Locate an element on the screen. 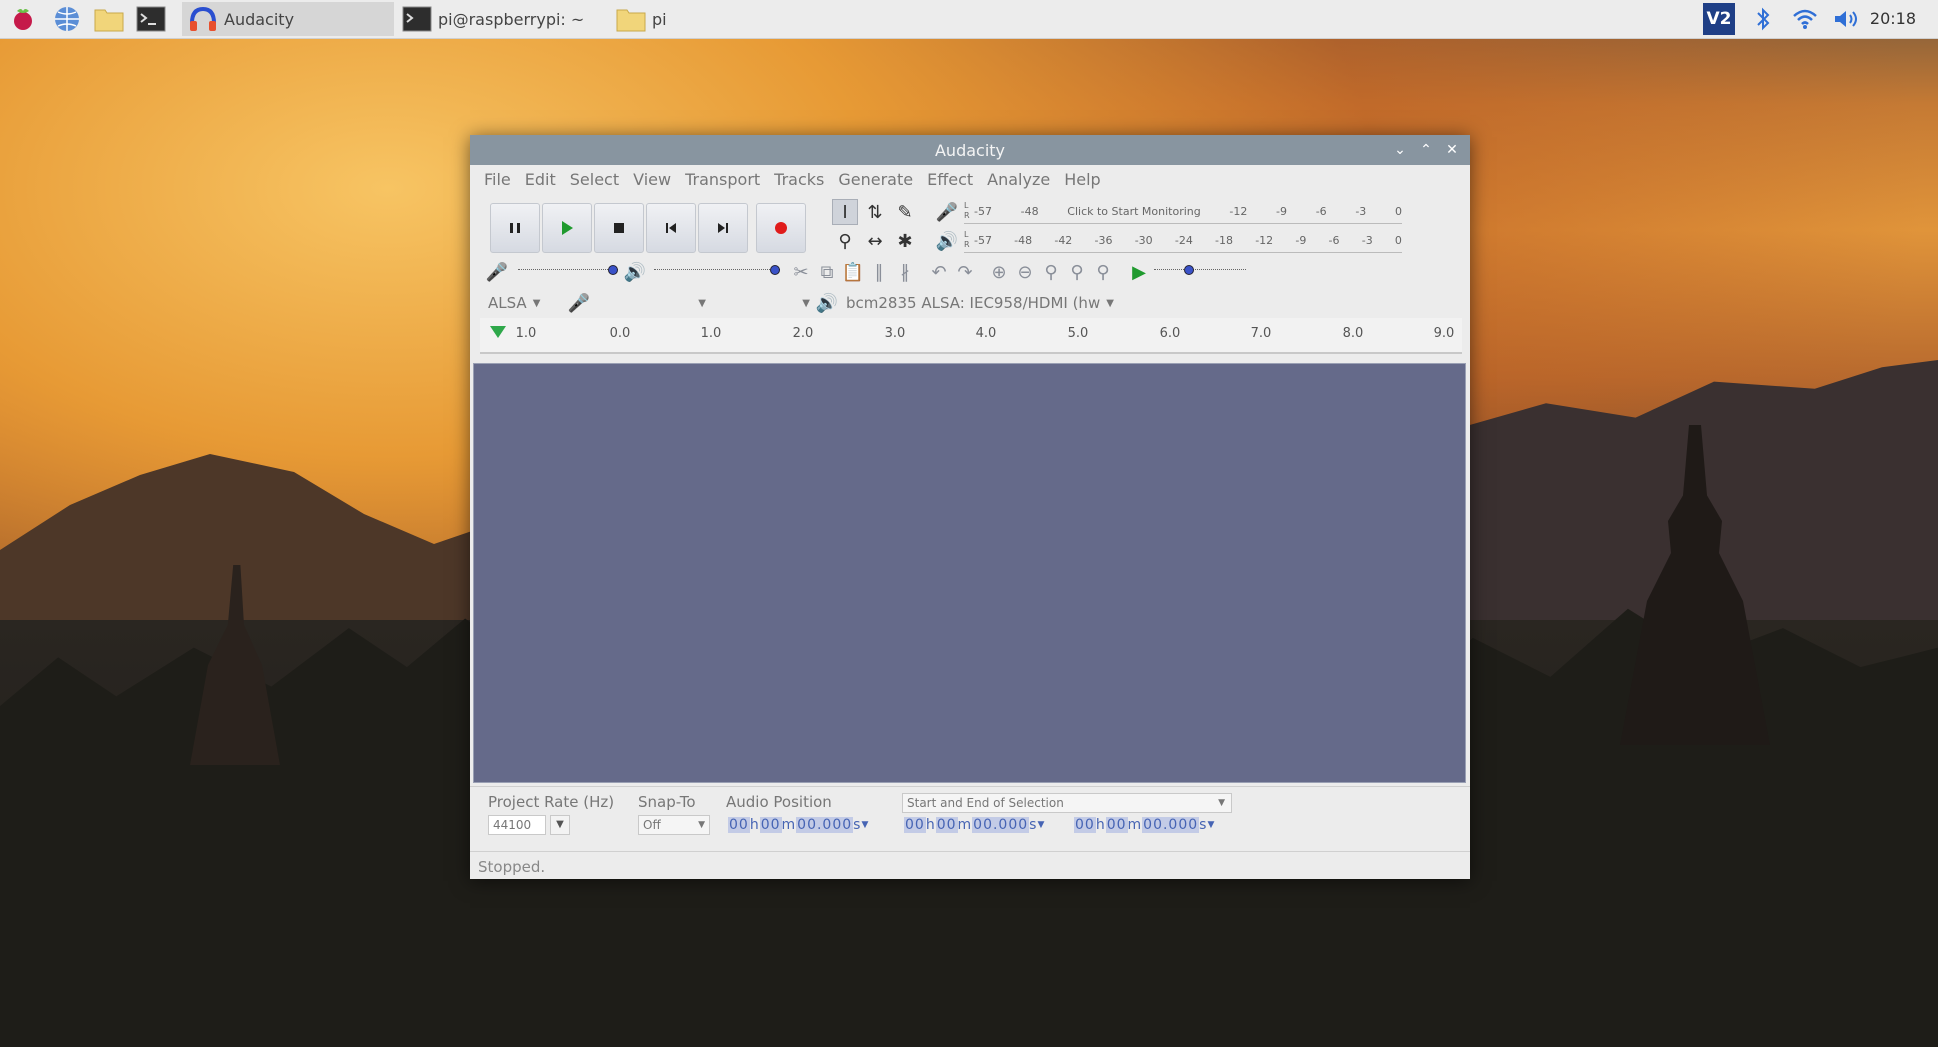 This screenshot has height=1047, width=1938. pause-icon is located at coordinates (515, 228).